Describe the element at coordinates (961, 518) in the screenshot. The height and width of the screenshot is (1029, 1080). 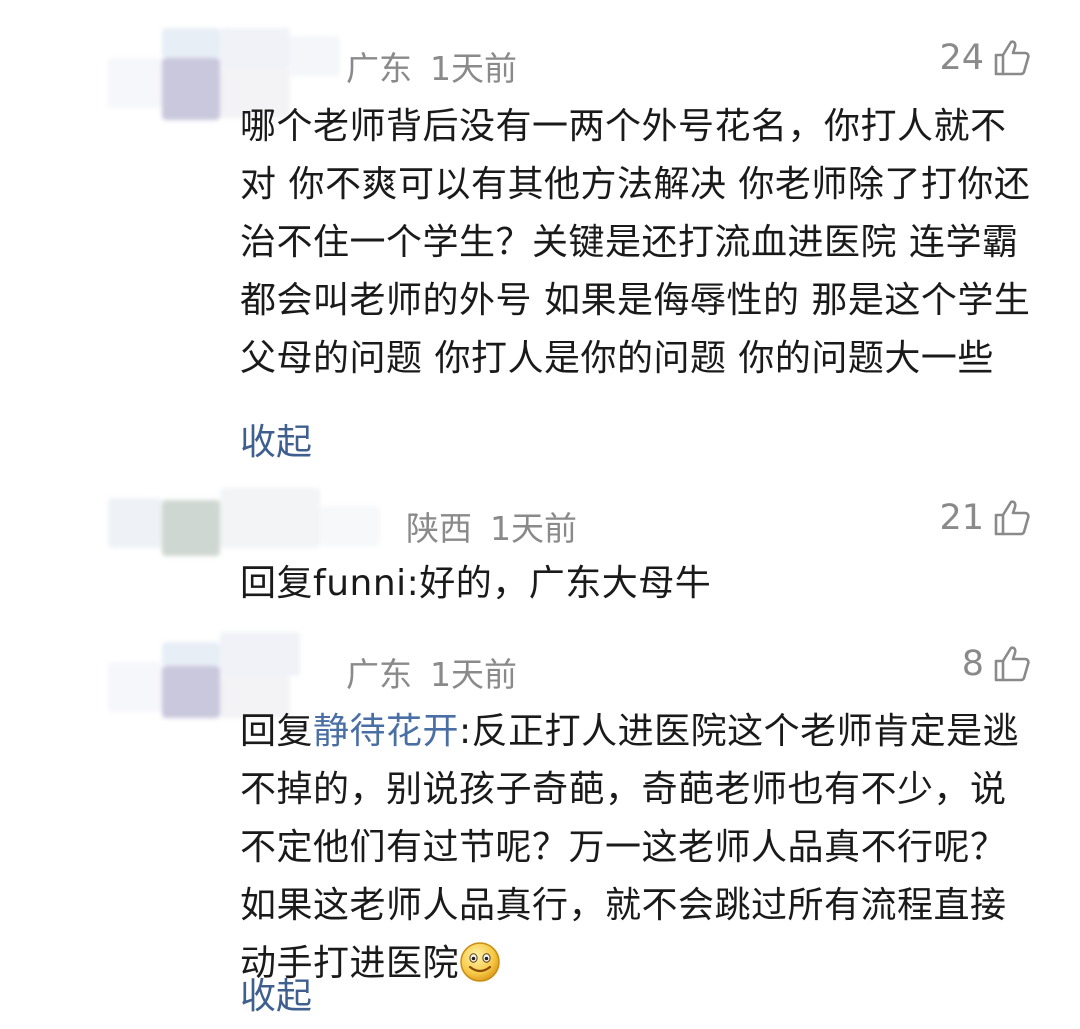
I see `like-count: 21` at that location.